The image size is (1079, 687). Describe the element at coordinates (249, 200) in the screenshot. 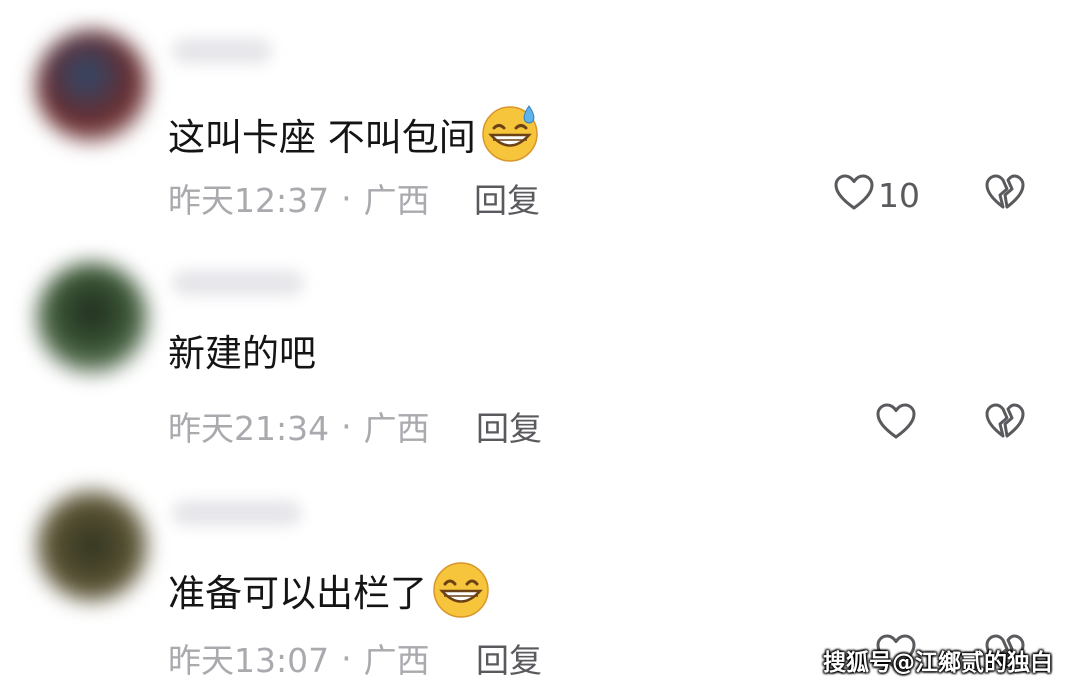

I see `comment-time: 昨天12:37` at that location.